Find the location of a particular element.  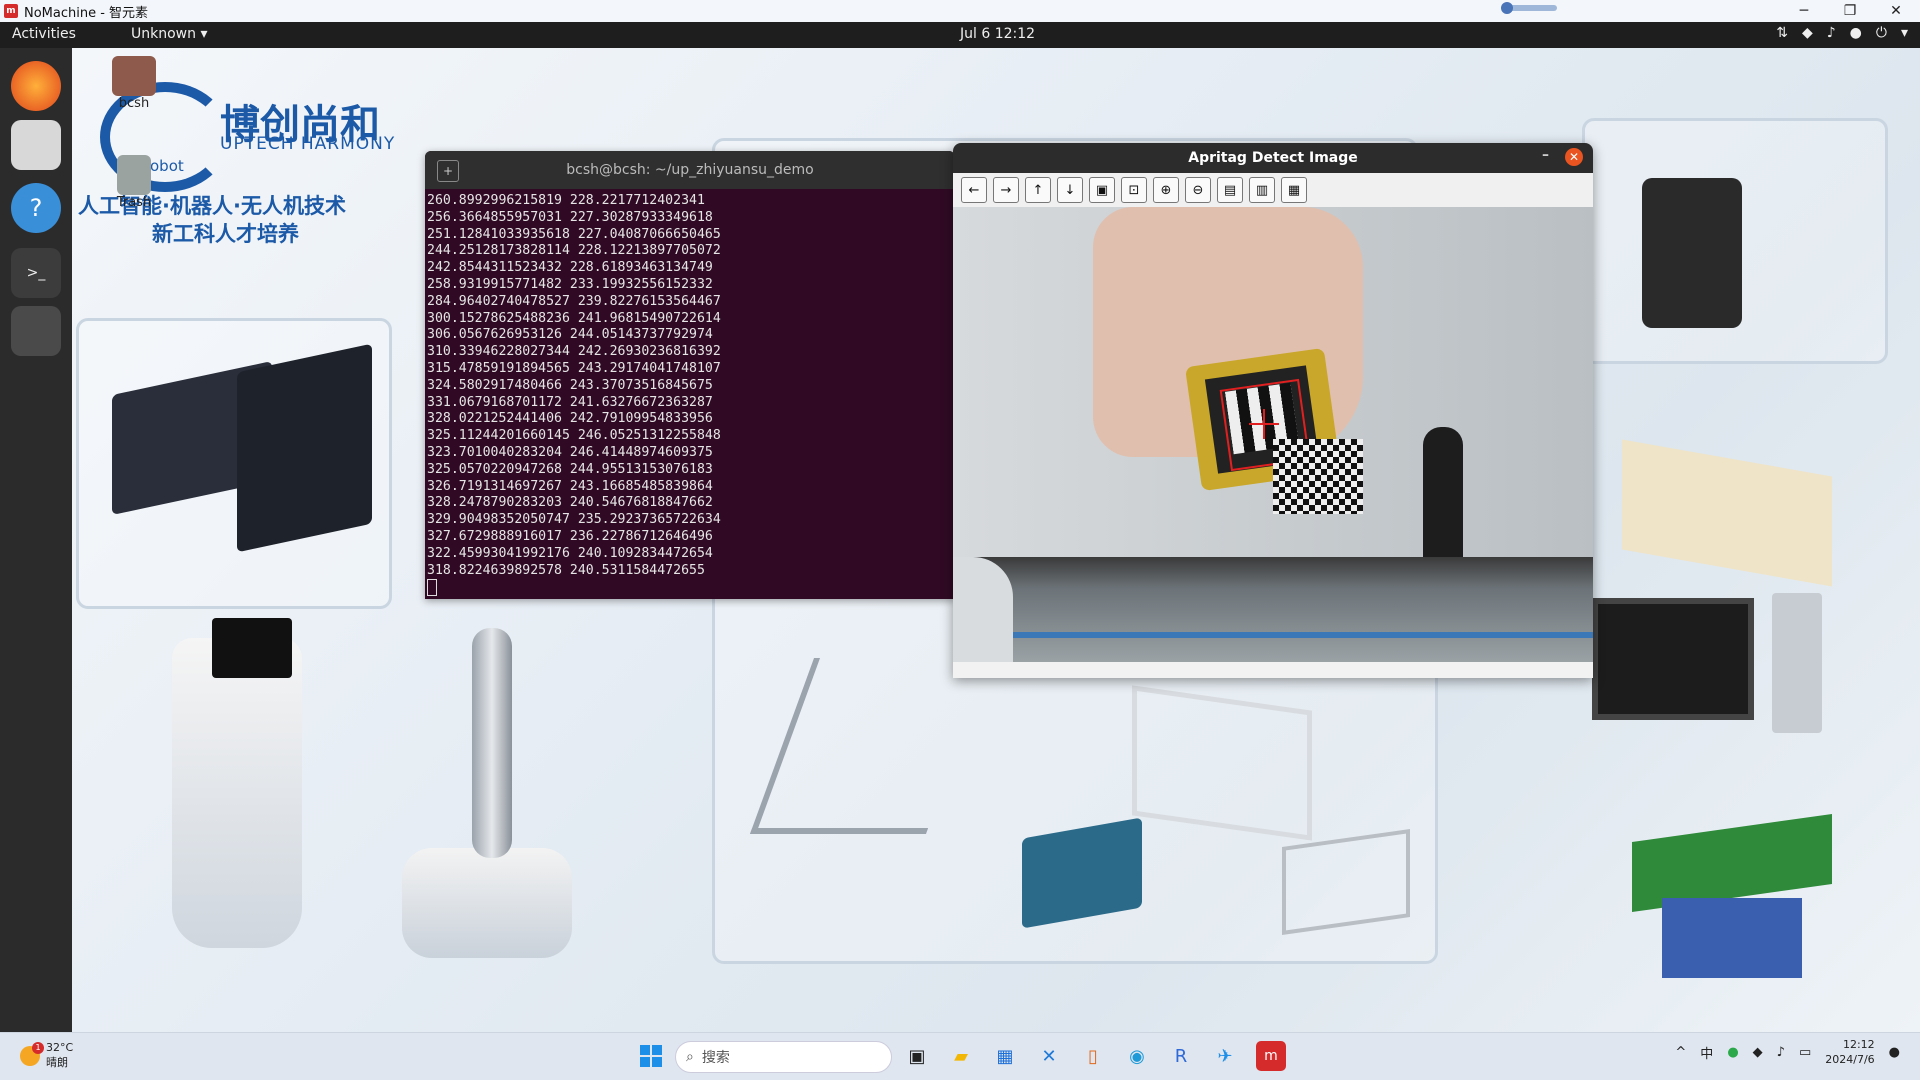

save-icon: ▤ is located at coordinates (1230, 190).